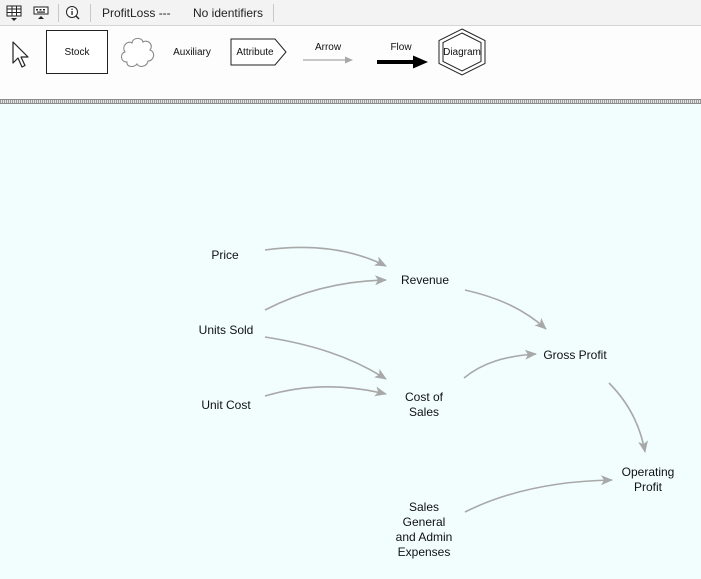 This screenshot has height=579, width=701. I want to click on keyboard-icon, so click(42, 13).